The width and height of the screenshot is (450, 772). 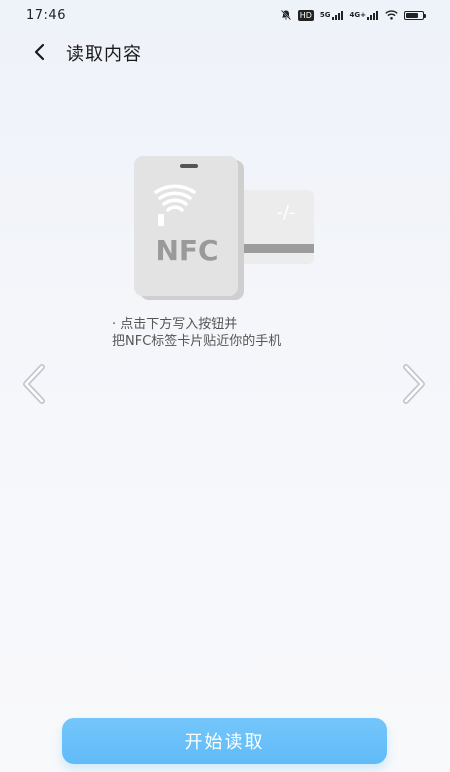 I want to click on signal-5g-icon: 5G, so click(x=332, y=15).